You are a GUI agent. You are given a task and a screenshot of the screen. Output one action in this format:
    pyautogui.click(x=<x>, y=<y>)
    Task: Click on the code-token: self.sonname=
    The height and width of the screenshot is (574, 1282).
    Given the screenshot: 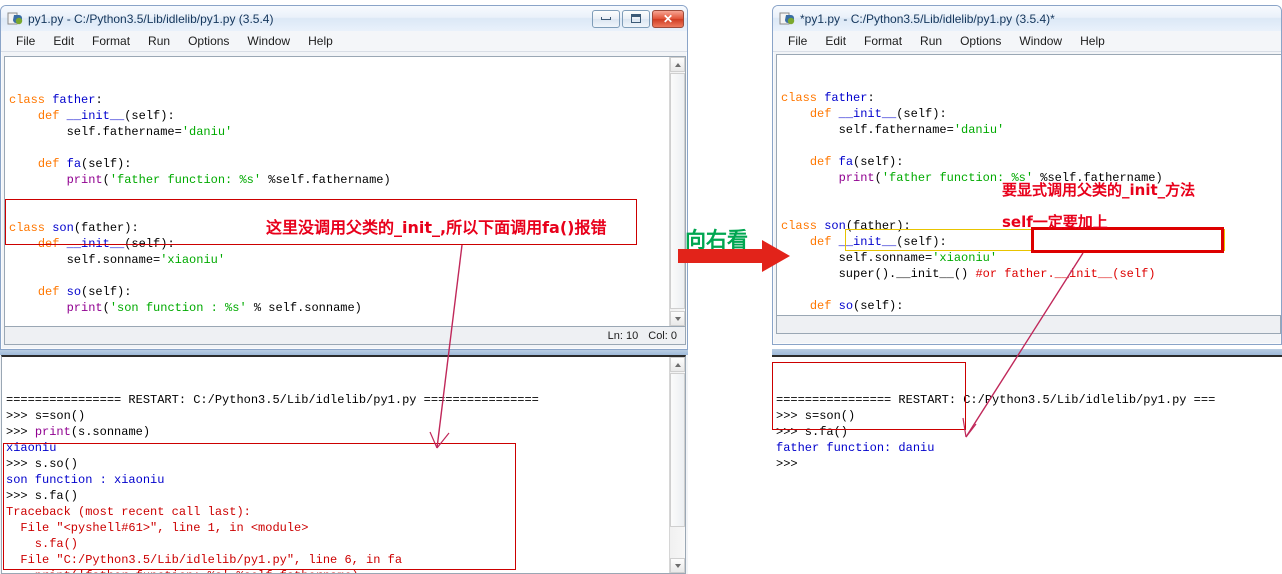 What is the action you would take?
    pyautogui.click(x=857, y=258)
    